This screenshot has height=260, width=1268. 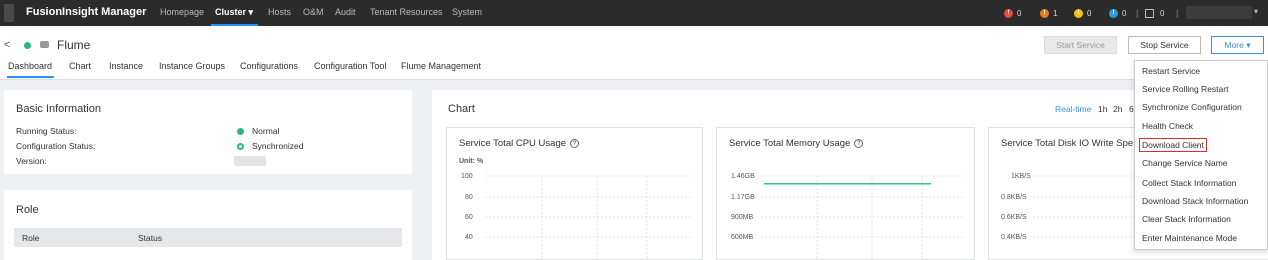 I want to click on user-menu, so click(x=1219, y=12).